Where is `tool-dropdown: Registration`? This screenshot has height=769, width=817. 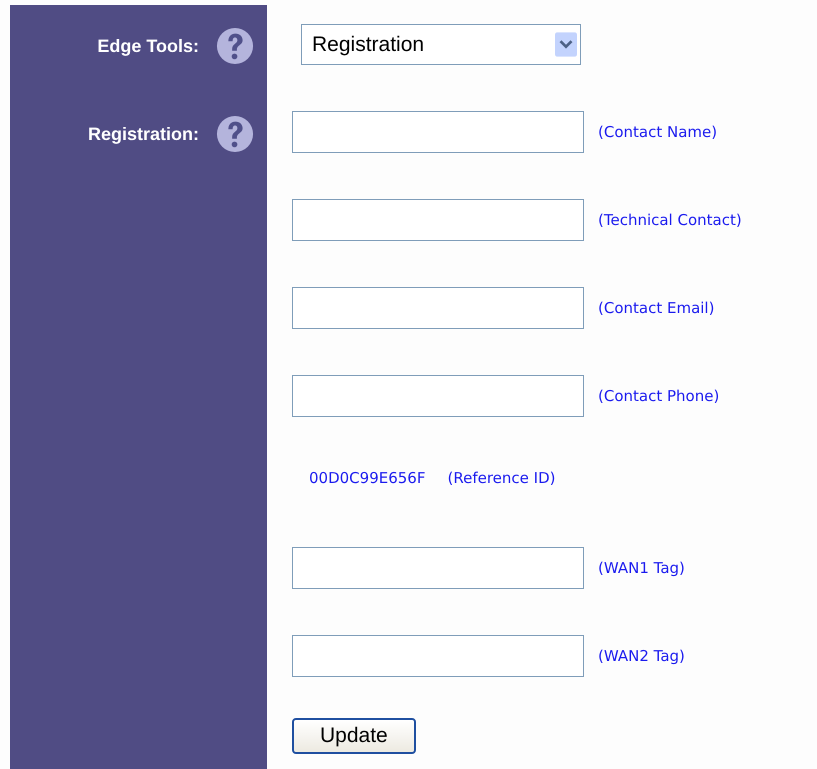 tool-dropdown: Registration is located at coordinates (441, 44).